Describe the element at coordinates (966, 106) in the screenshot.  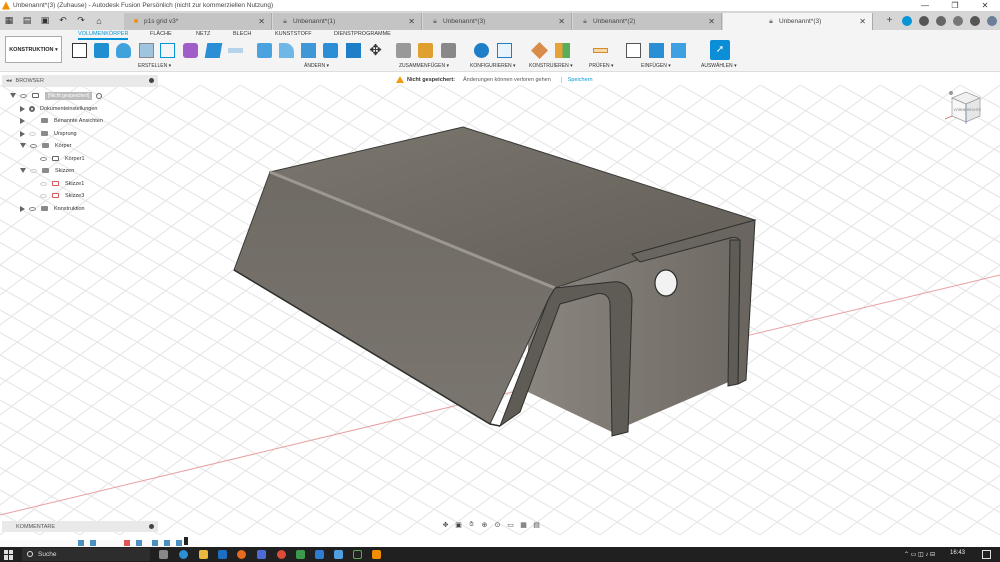
I see `viewcube: VORNE RECHTS` at that location.